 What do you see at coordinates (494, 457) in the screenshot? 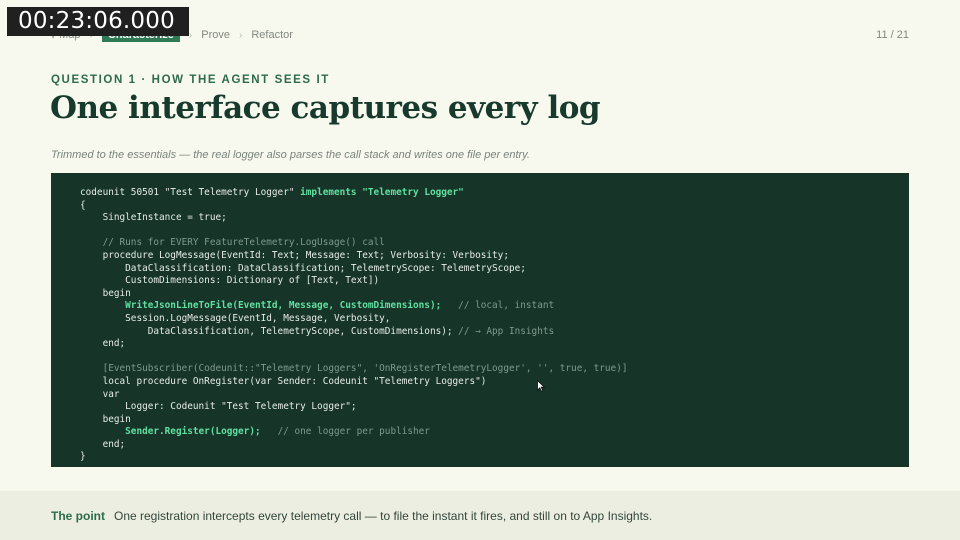
I see `code-line: }` at bounding box center [494, 457].